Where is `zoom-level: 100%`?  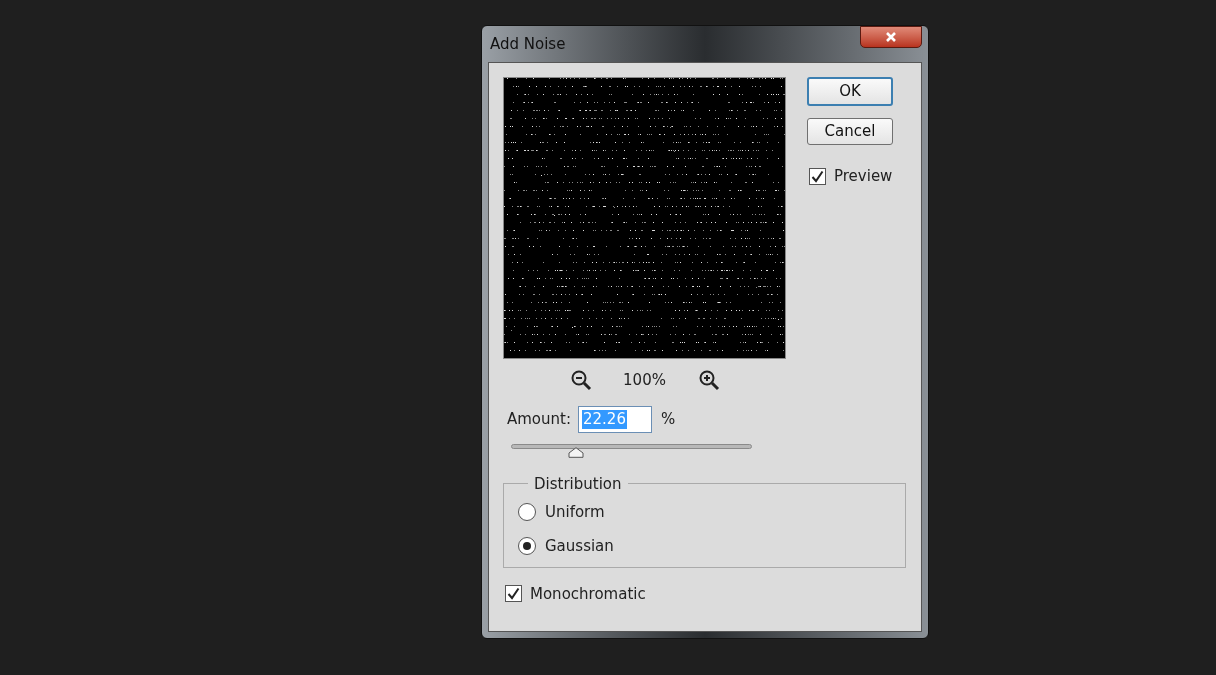 zoom-level: 100% is located at coordinates (644, 380).